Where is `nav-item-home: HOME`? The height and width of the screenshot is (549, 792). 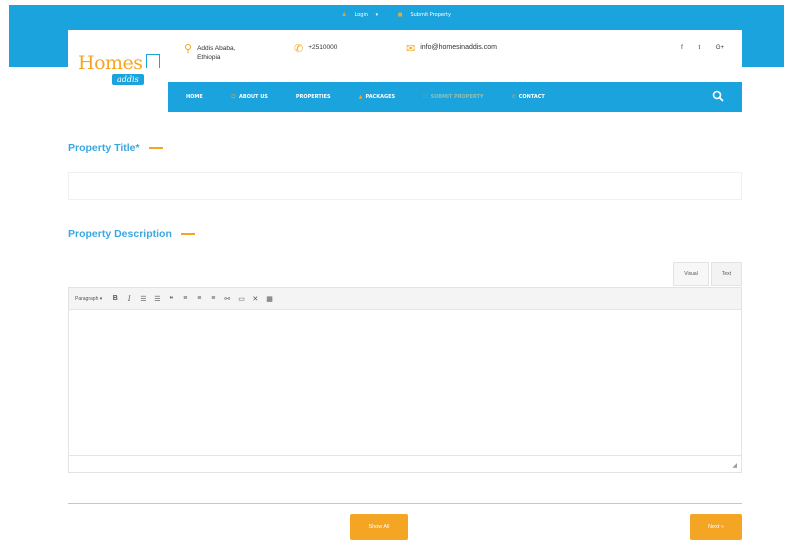
nav-item-home: HOME is located at coordinates (194, 97).